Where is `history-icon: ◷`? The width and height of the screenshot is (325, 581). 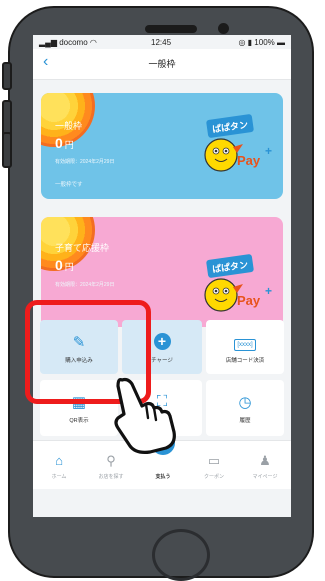 history-icon: ◷ is located at coordinates (245, 402).